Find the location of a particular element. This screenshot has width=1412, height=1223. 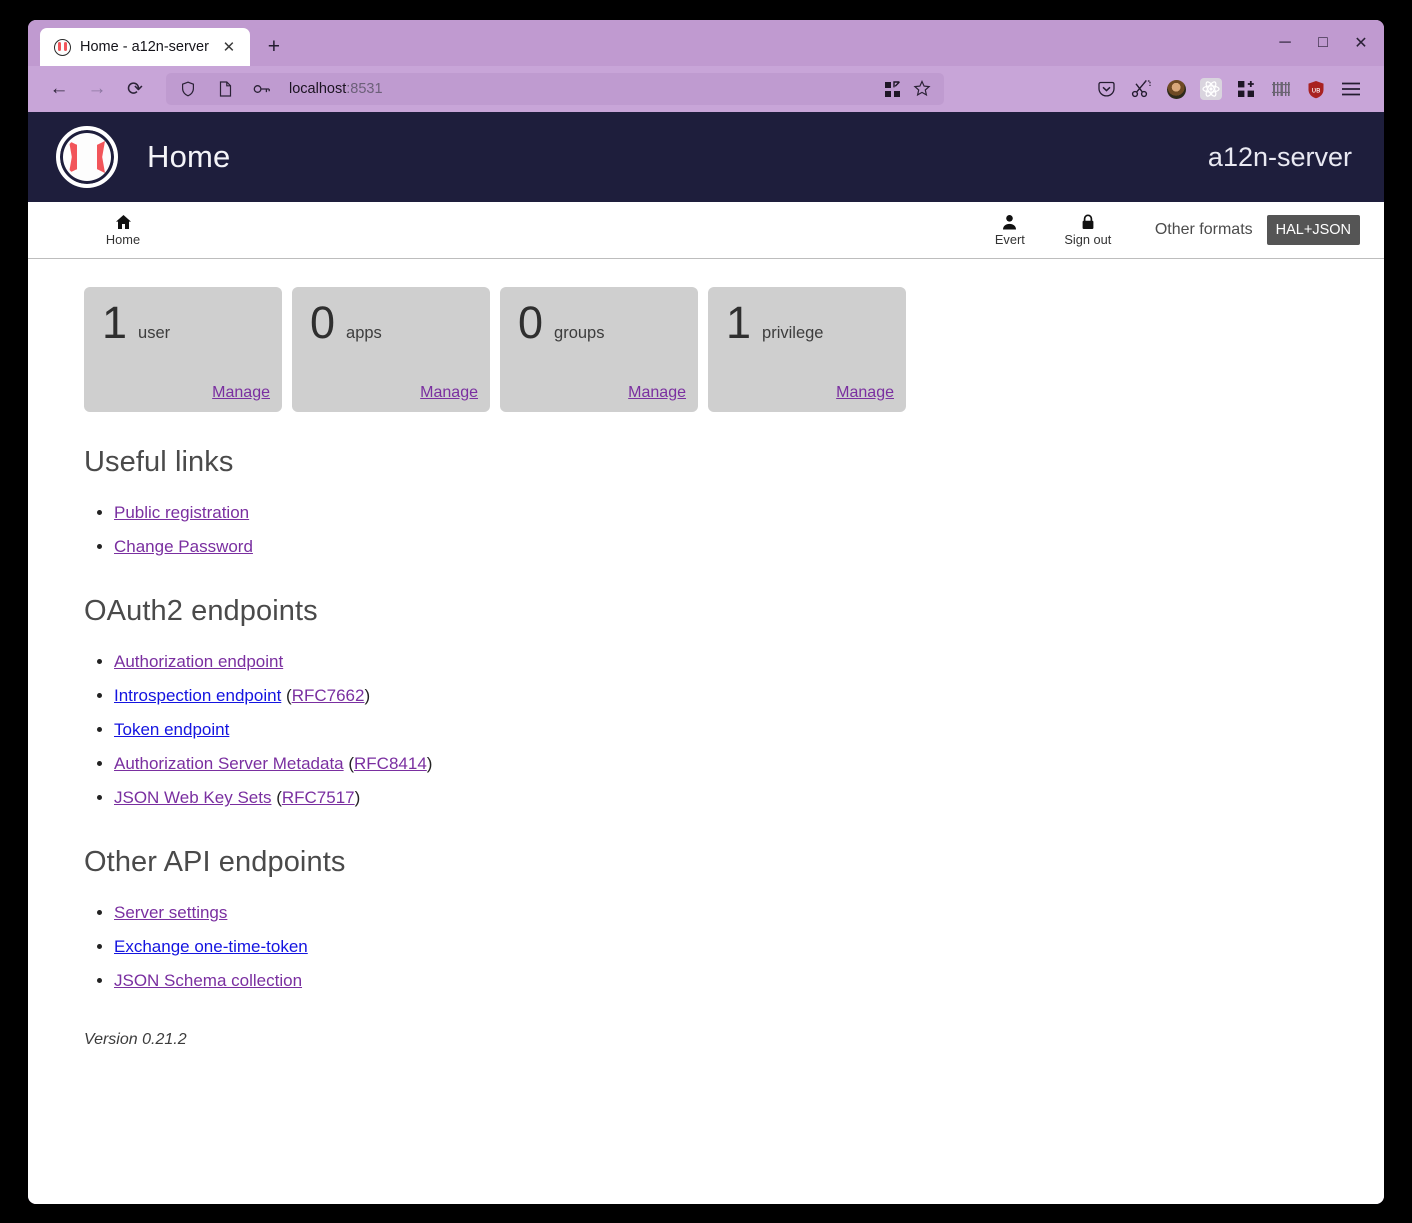

scissors-icon is located at coordinates (1141, 89).